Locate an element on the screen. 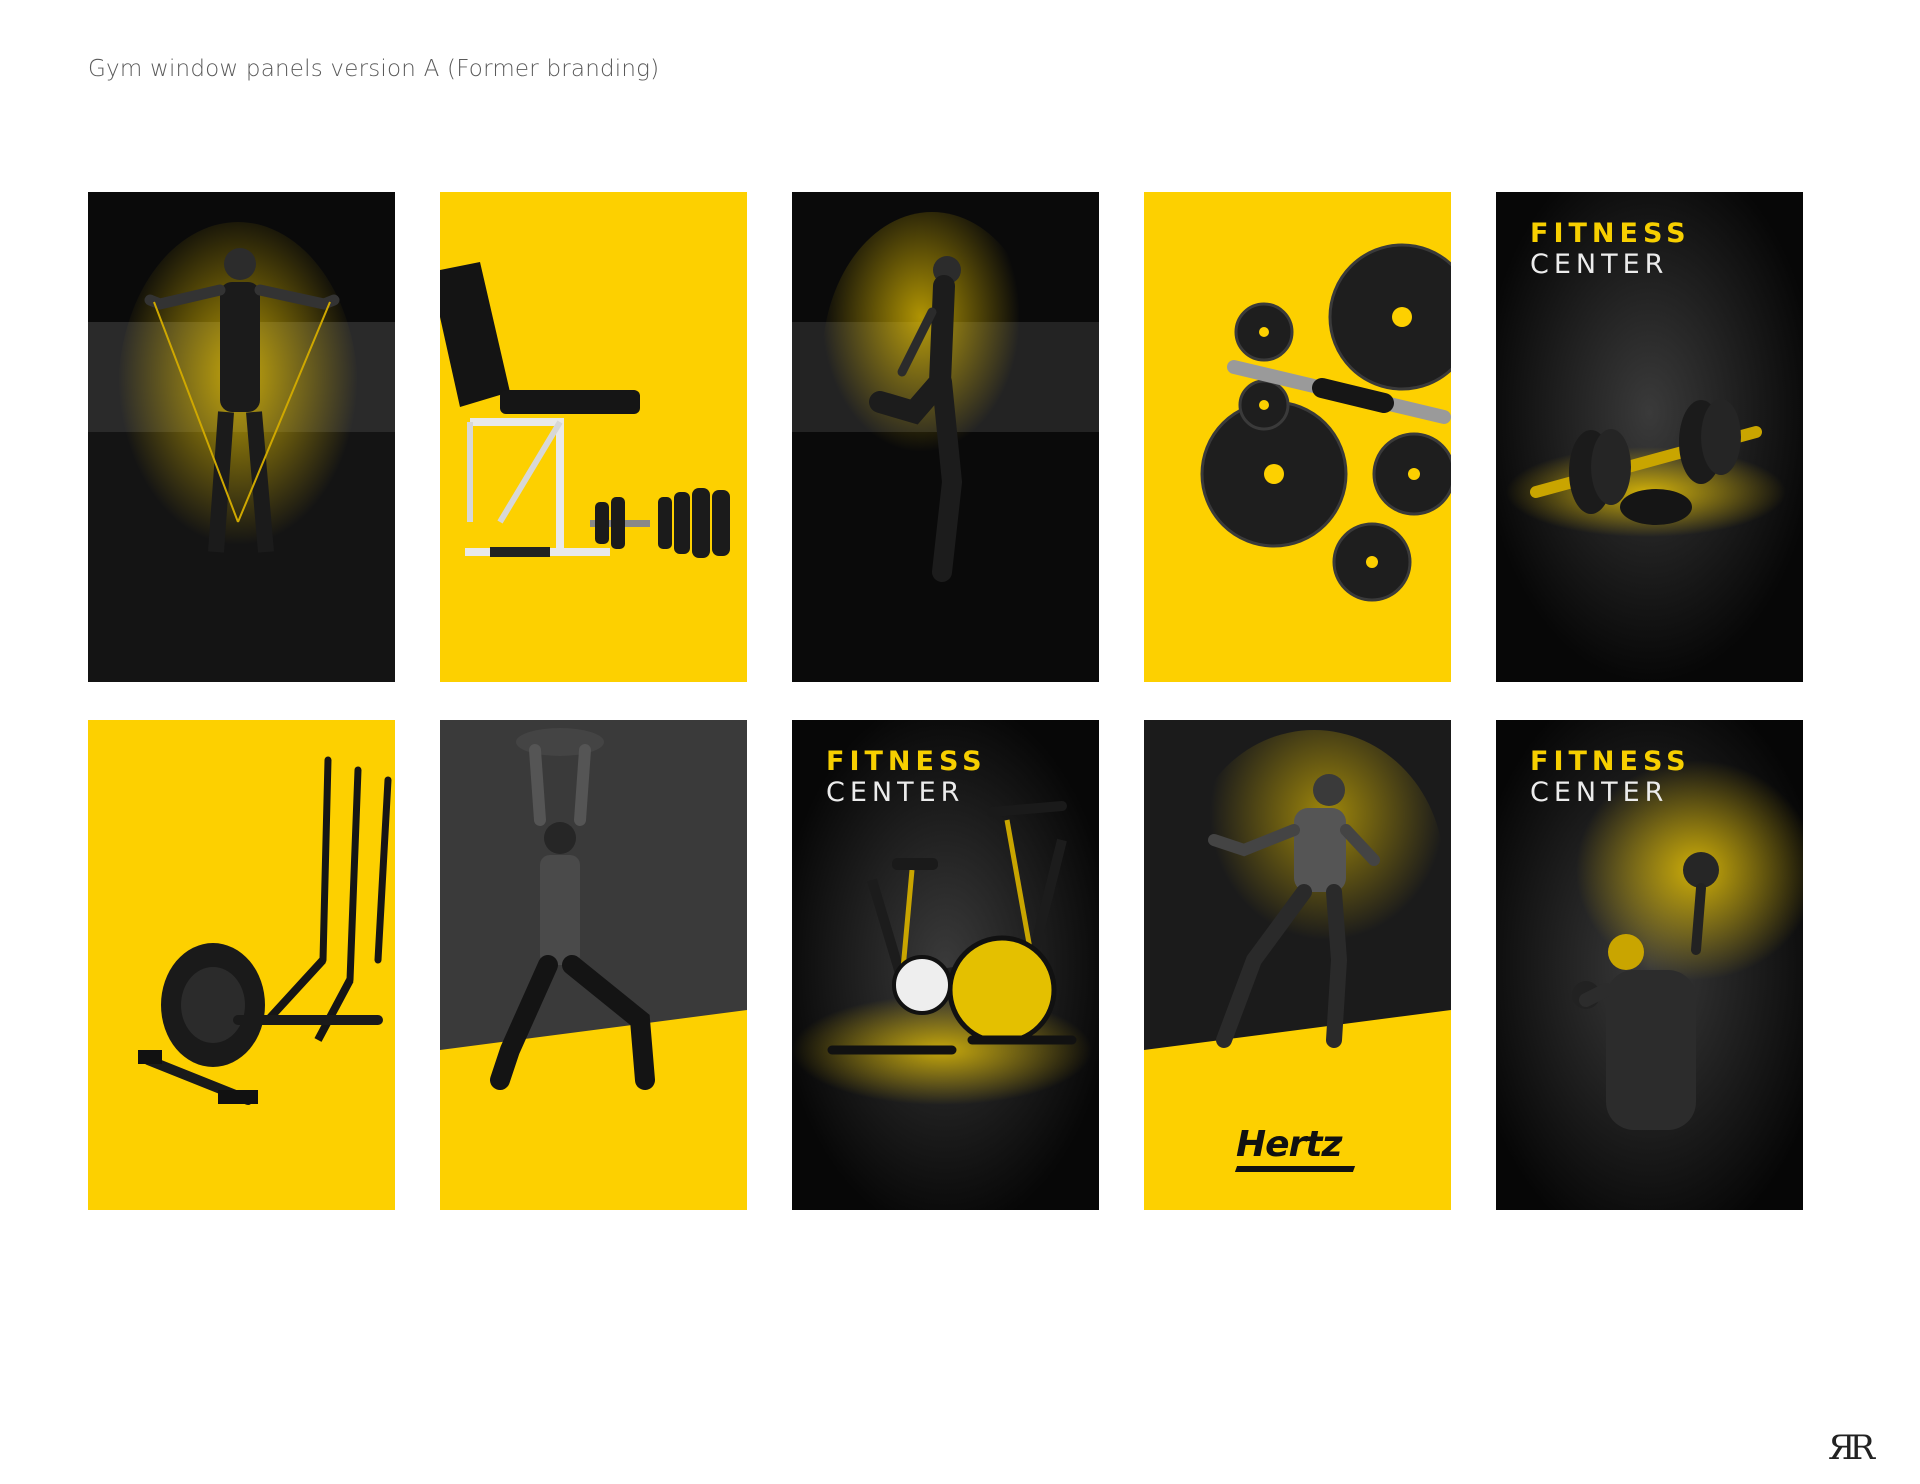 This screenshot has height=1484, width=1920. panel-fitness-center-kettlebell: FITNESS CENTER is located at coordinates (1649, 965).